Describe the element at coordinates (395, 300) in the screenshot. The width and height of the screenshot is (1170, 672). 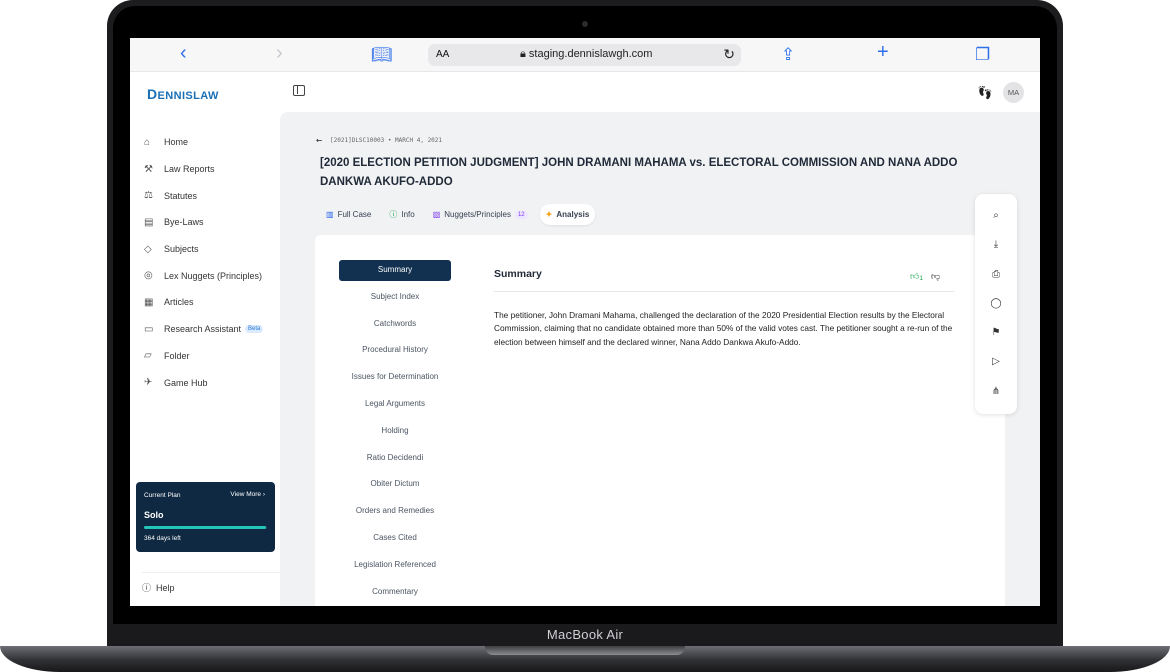
I see `section-subject-index: Subject Index` at that location.